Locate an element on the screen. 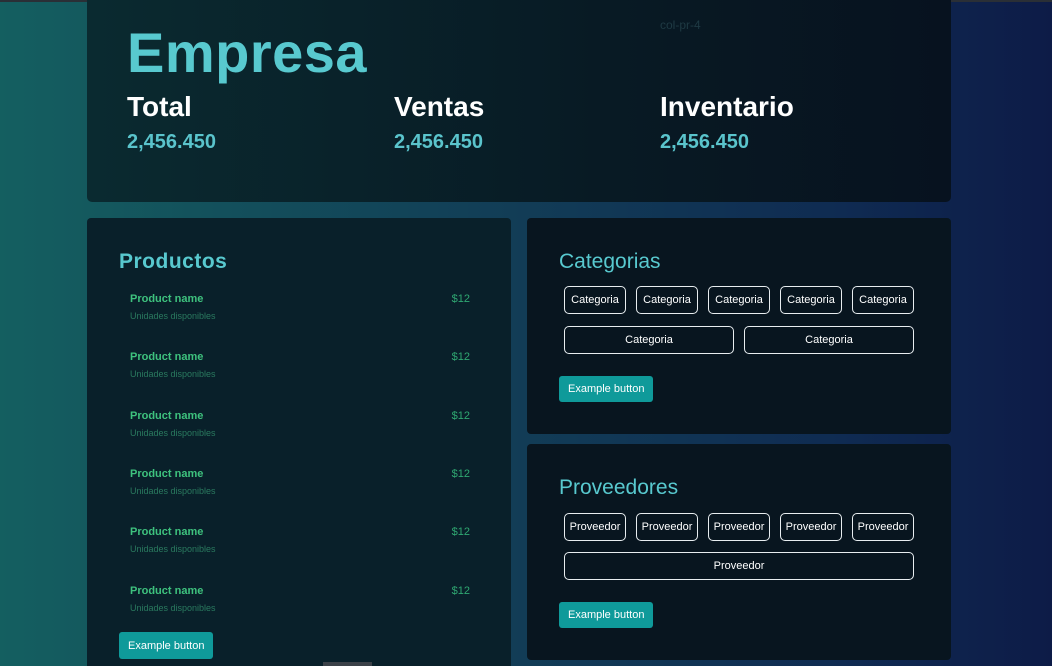 This screenshot has height=666, width=1052. proveedores-example-button: Example button is located at coordinates (606, 615).